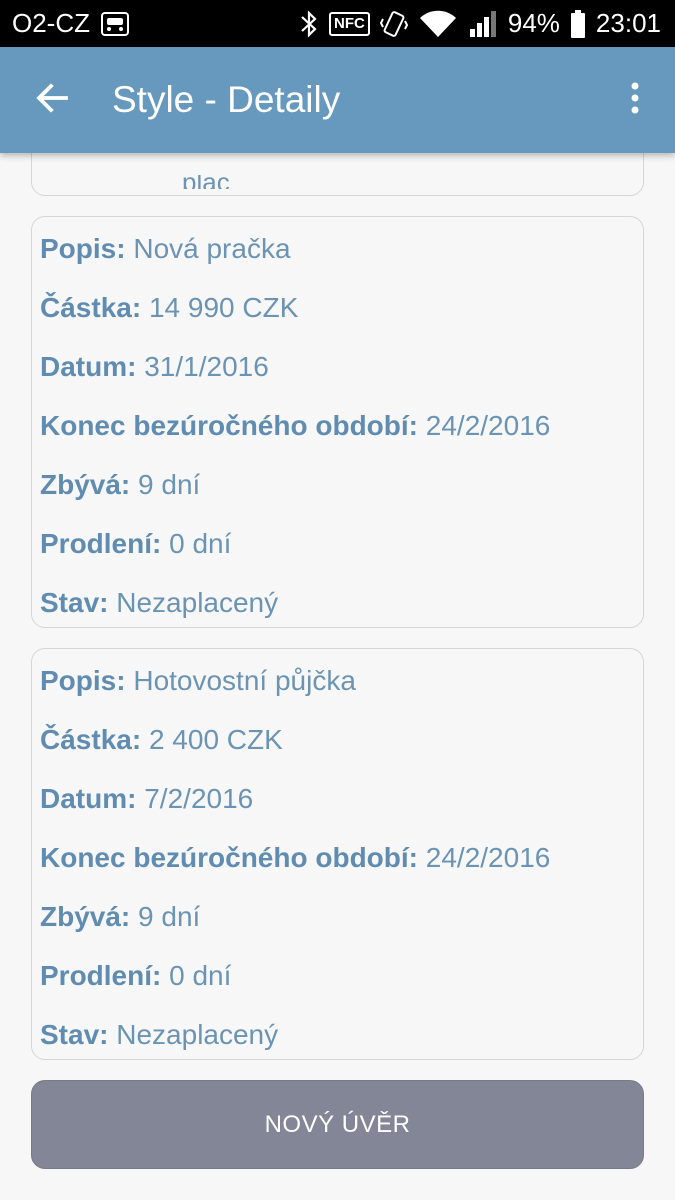 This screenshot has width=675, height=1200. Describe the element at coordinates (147, 798) in the screenshot. I see `field-date: Datum: 7/2/2016` at that location.